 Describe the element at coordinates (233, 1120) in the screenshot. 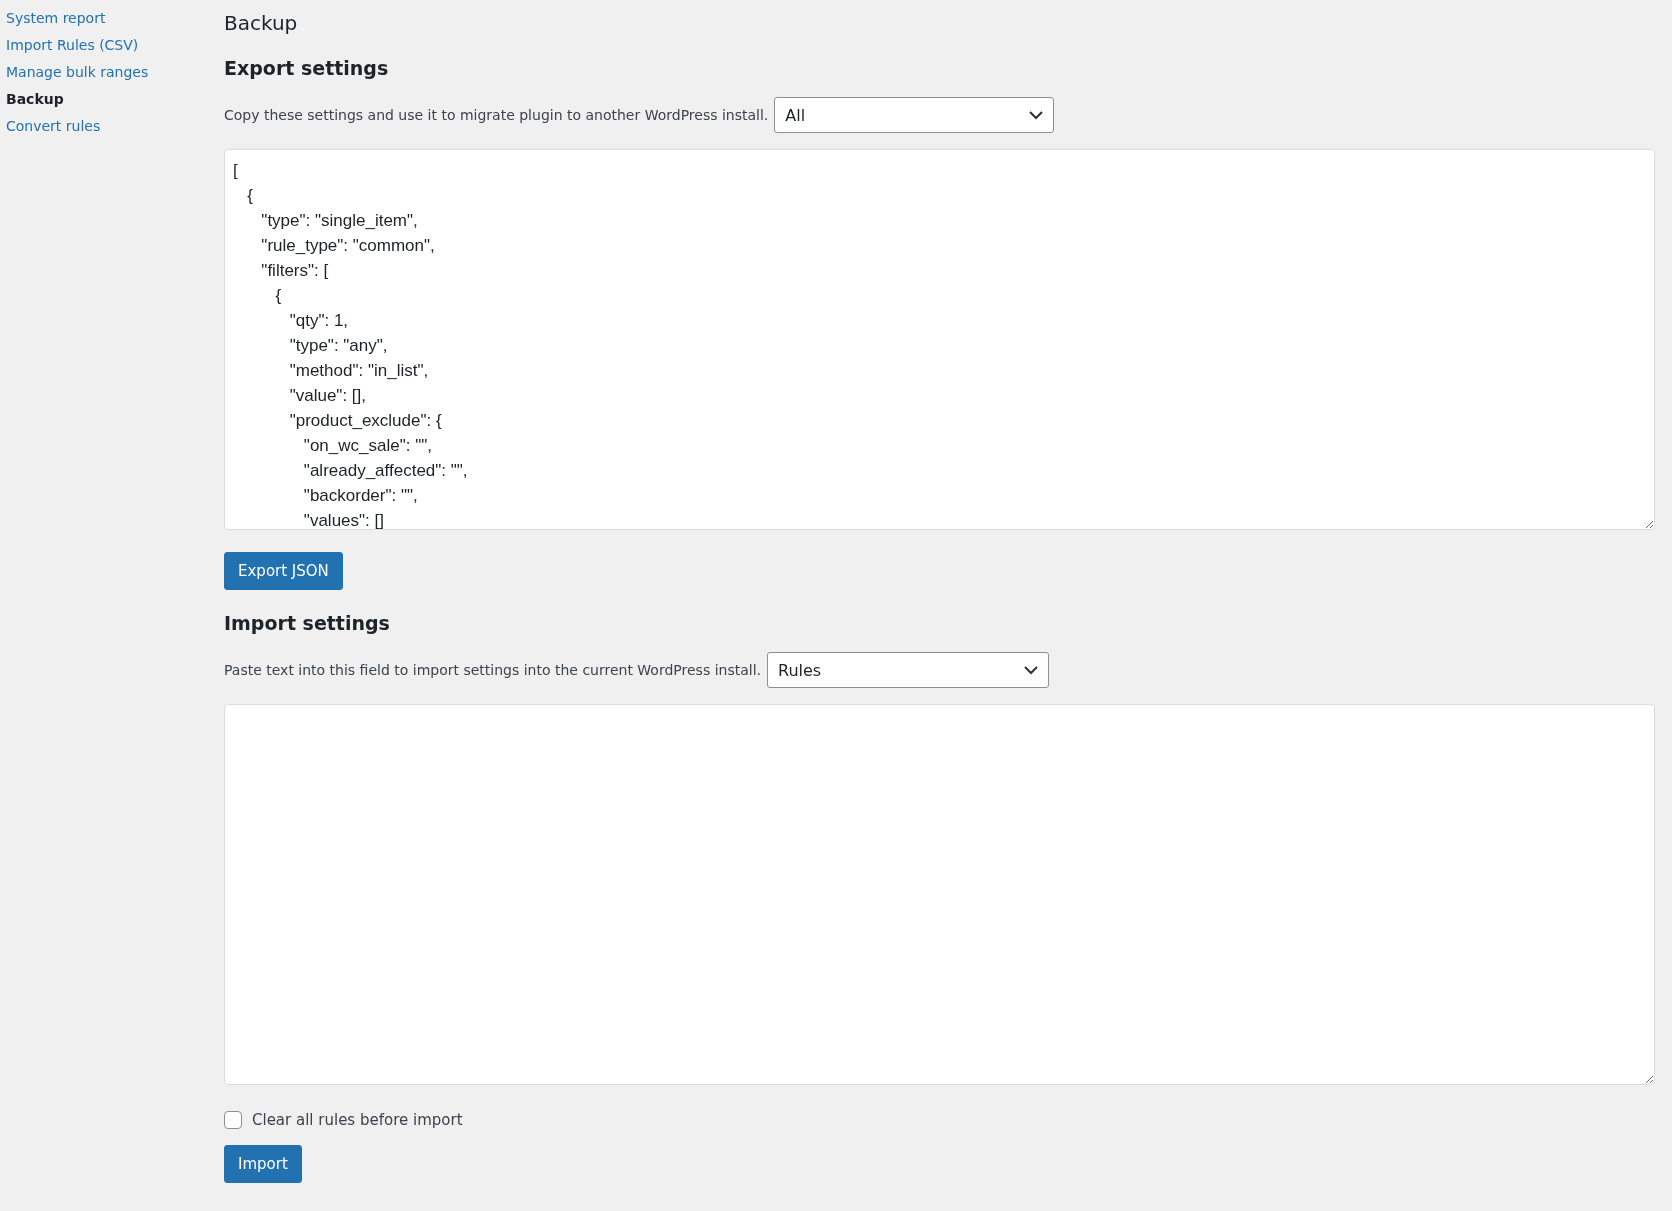

I see `checkbox` at that location.